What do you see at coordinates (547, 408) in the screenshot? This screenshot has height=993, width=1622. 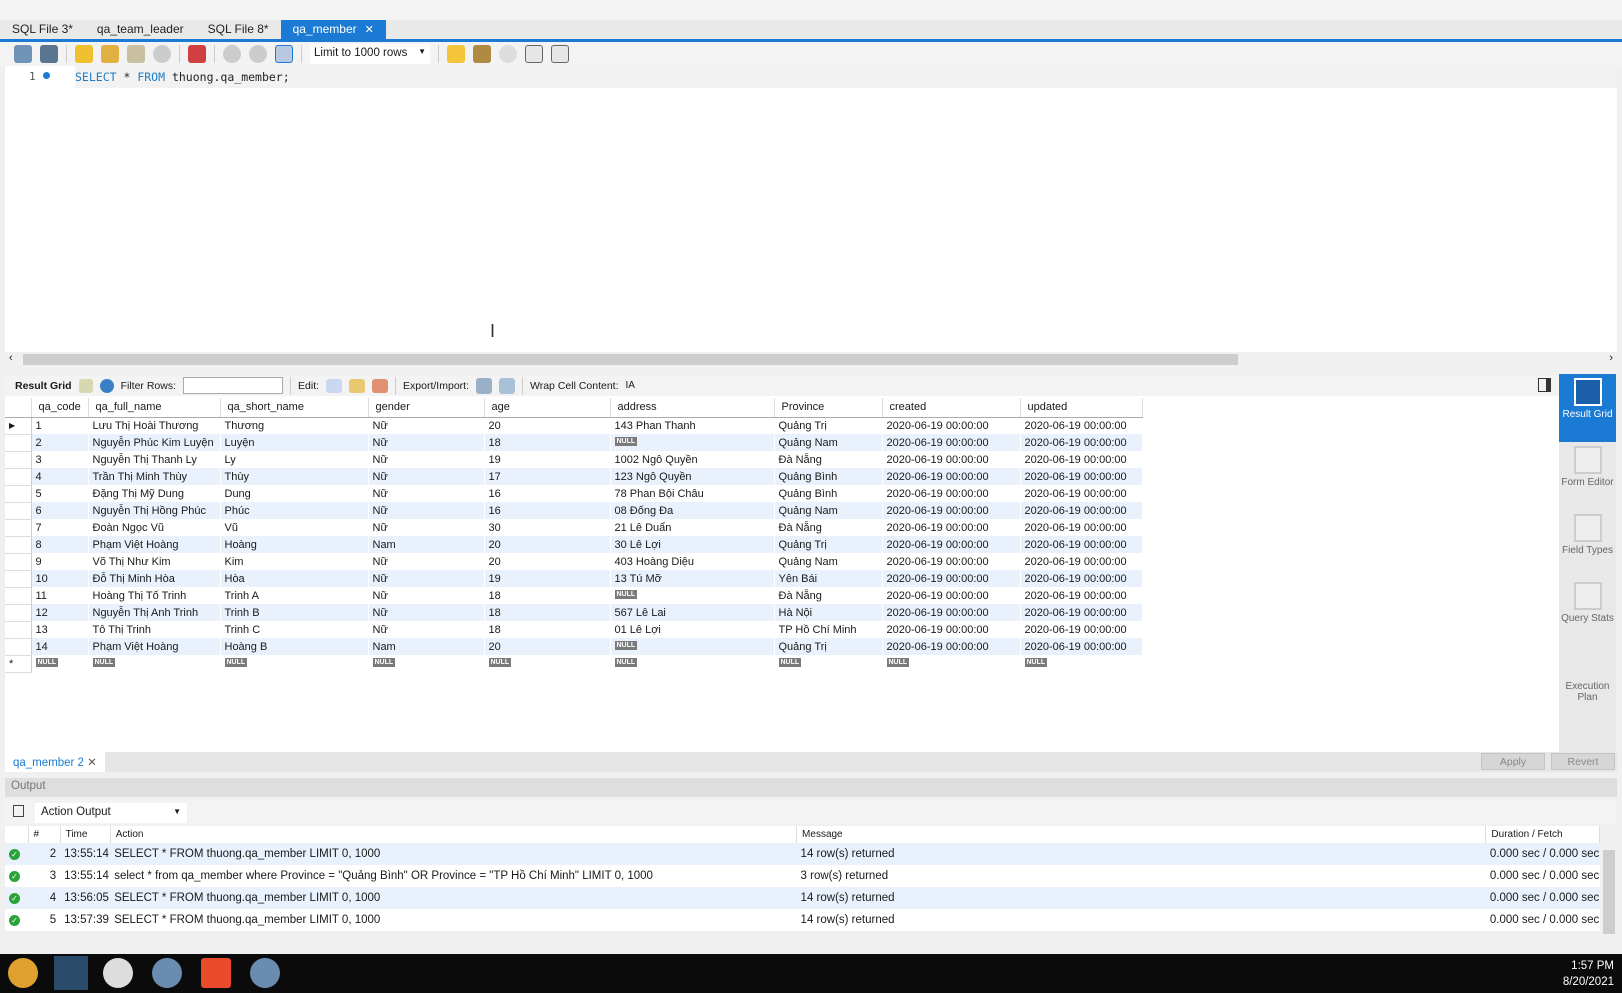 I see `column-header-age: age` at bounding box center [547, 408].